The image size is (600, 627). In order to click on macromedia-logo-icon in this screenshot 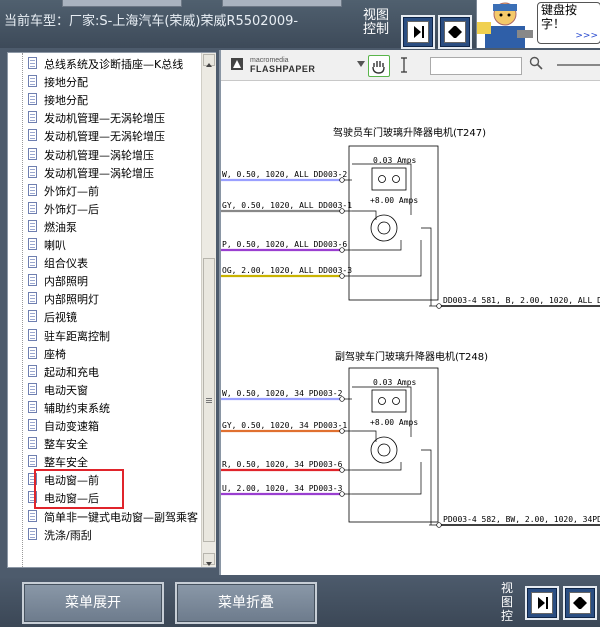, I will do `click(237, 64)`.